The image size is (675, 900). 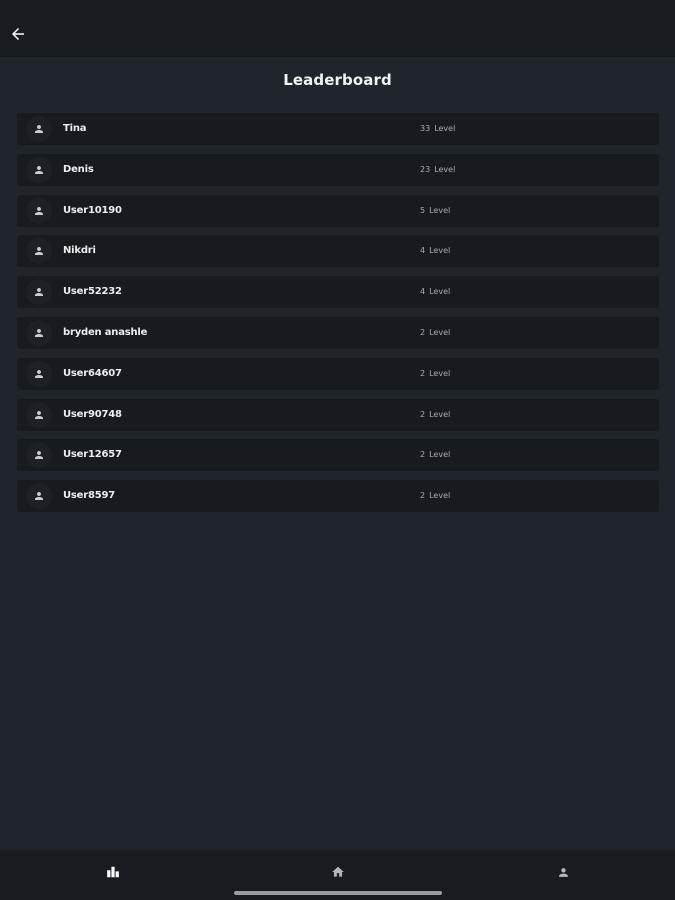 I want to click on leaderboard-row-10: User8597 2 Level, so click(x=338, y=496).